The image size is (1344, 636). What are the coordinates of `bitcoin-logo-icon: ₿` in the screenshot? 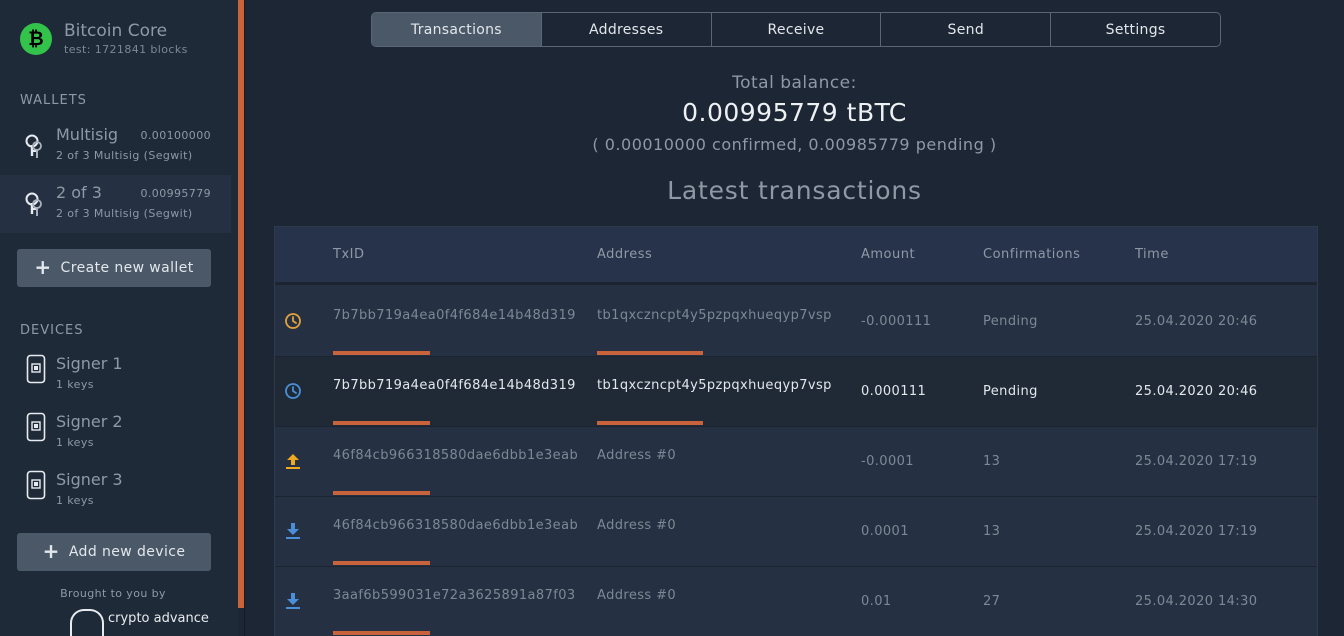 It's located at (36, 39).